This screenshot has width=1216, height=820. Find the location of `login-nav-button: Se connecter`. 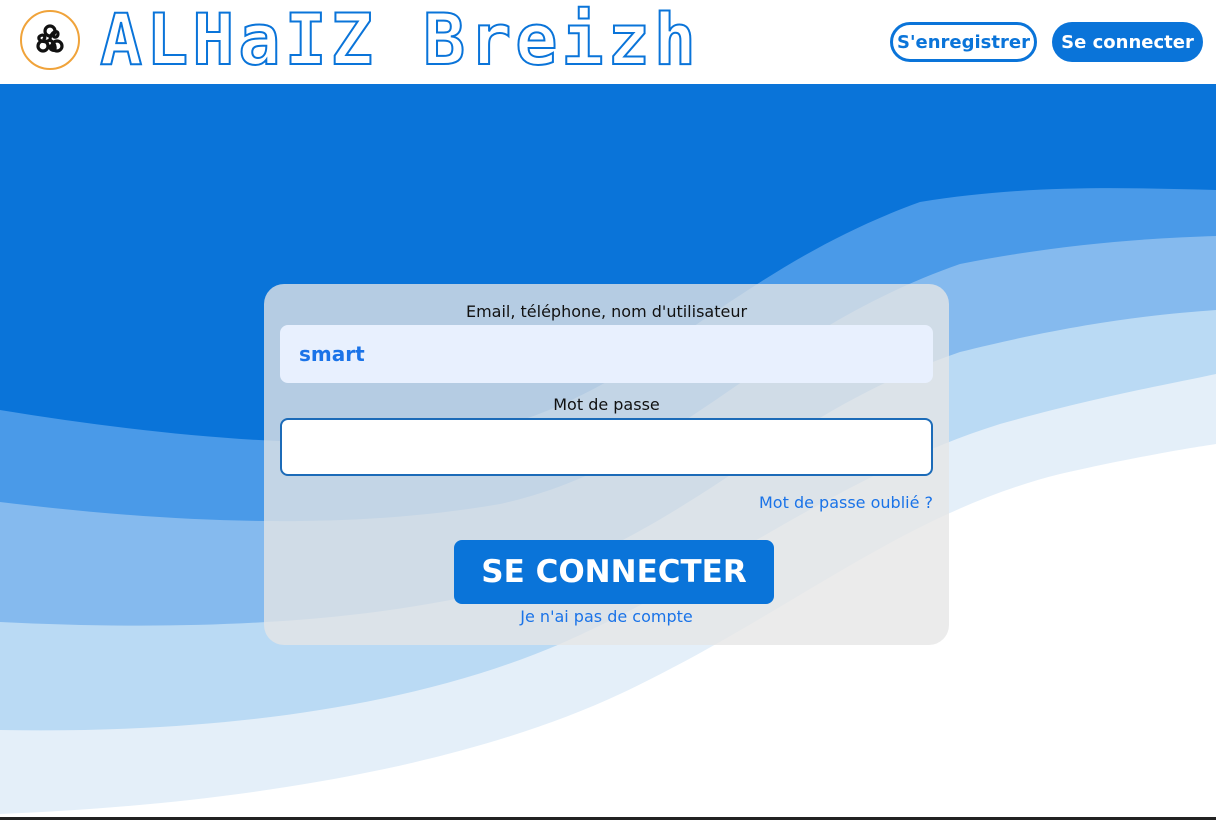

login-nav-button: Se connecter is located at coordinates (1127, 42).